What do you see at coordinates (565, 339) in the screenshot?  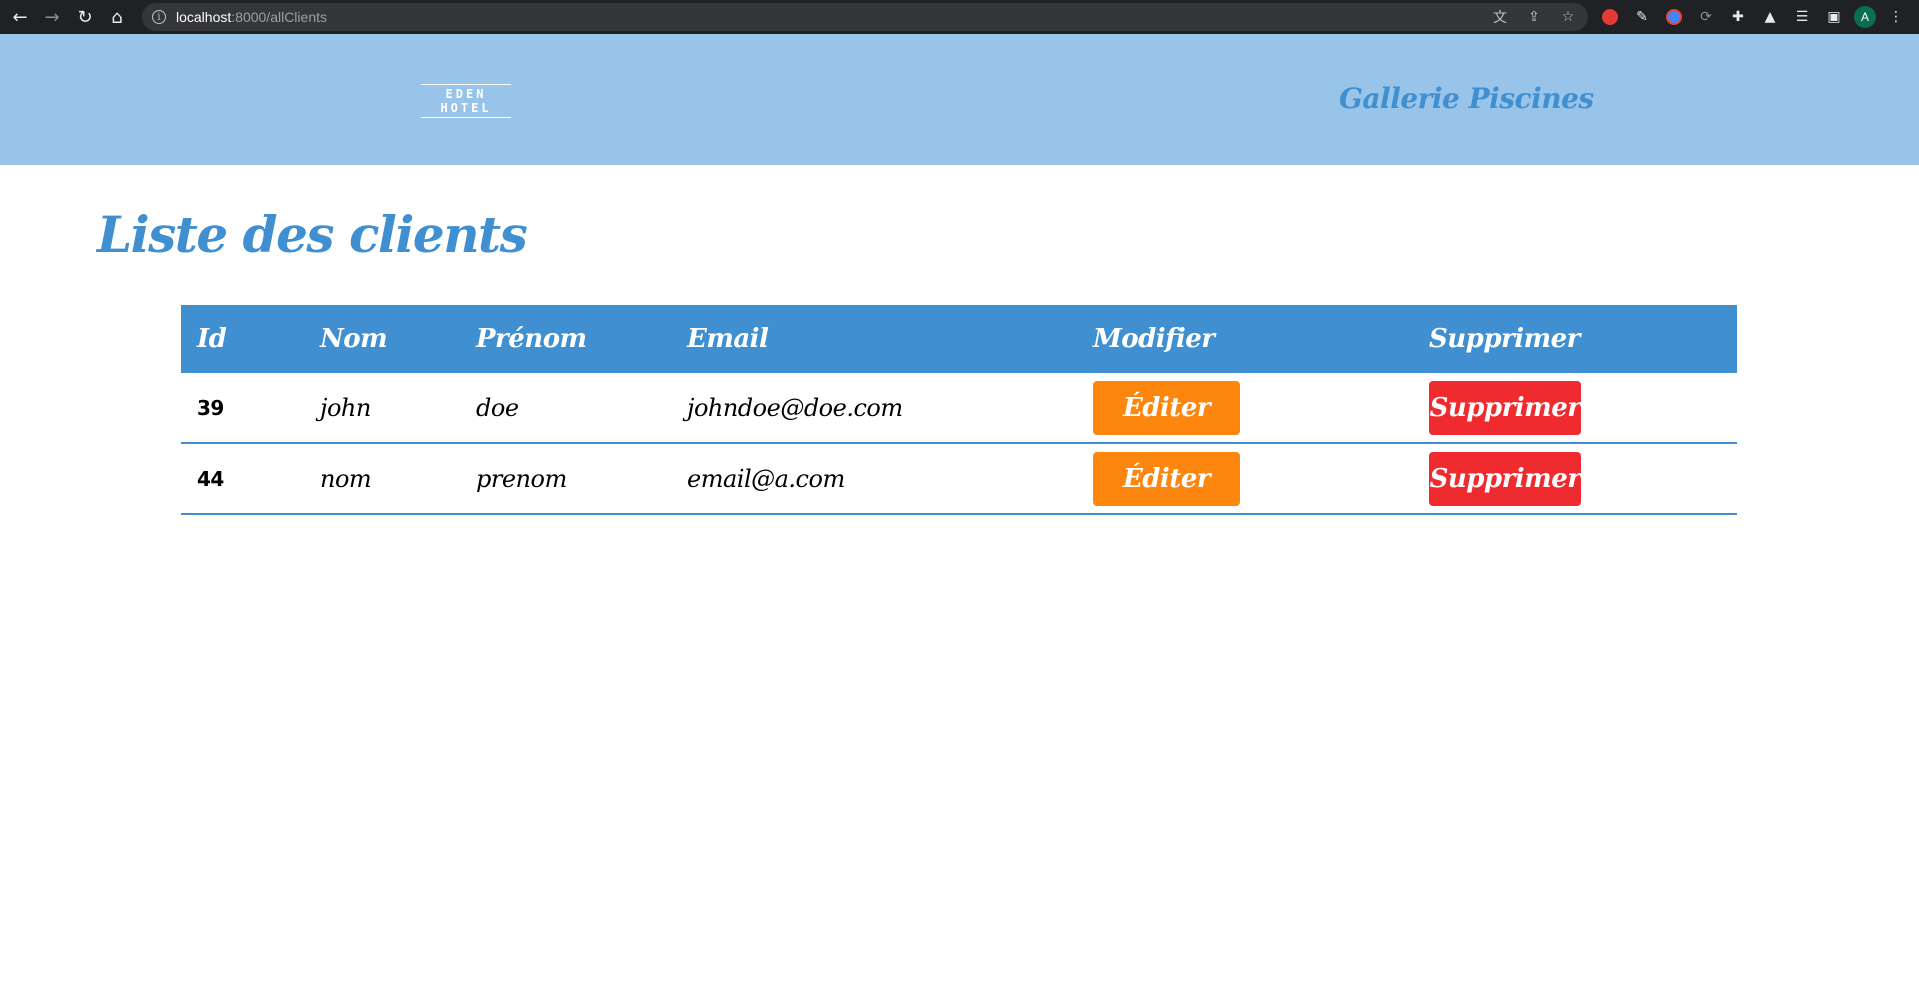 I see `column-header-prenom: Prénom` at bounding box center [565, 339].